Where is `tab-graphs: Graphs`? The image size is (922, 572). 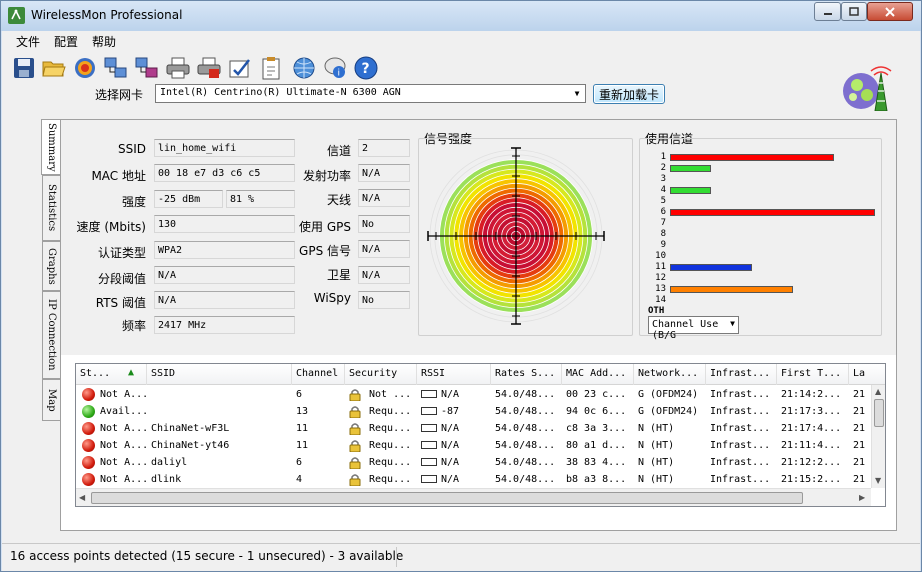
tab-graphs: Graphs is located at coordinates (51, 266).